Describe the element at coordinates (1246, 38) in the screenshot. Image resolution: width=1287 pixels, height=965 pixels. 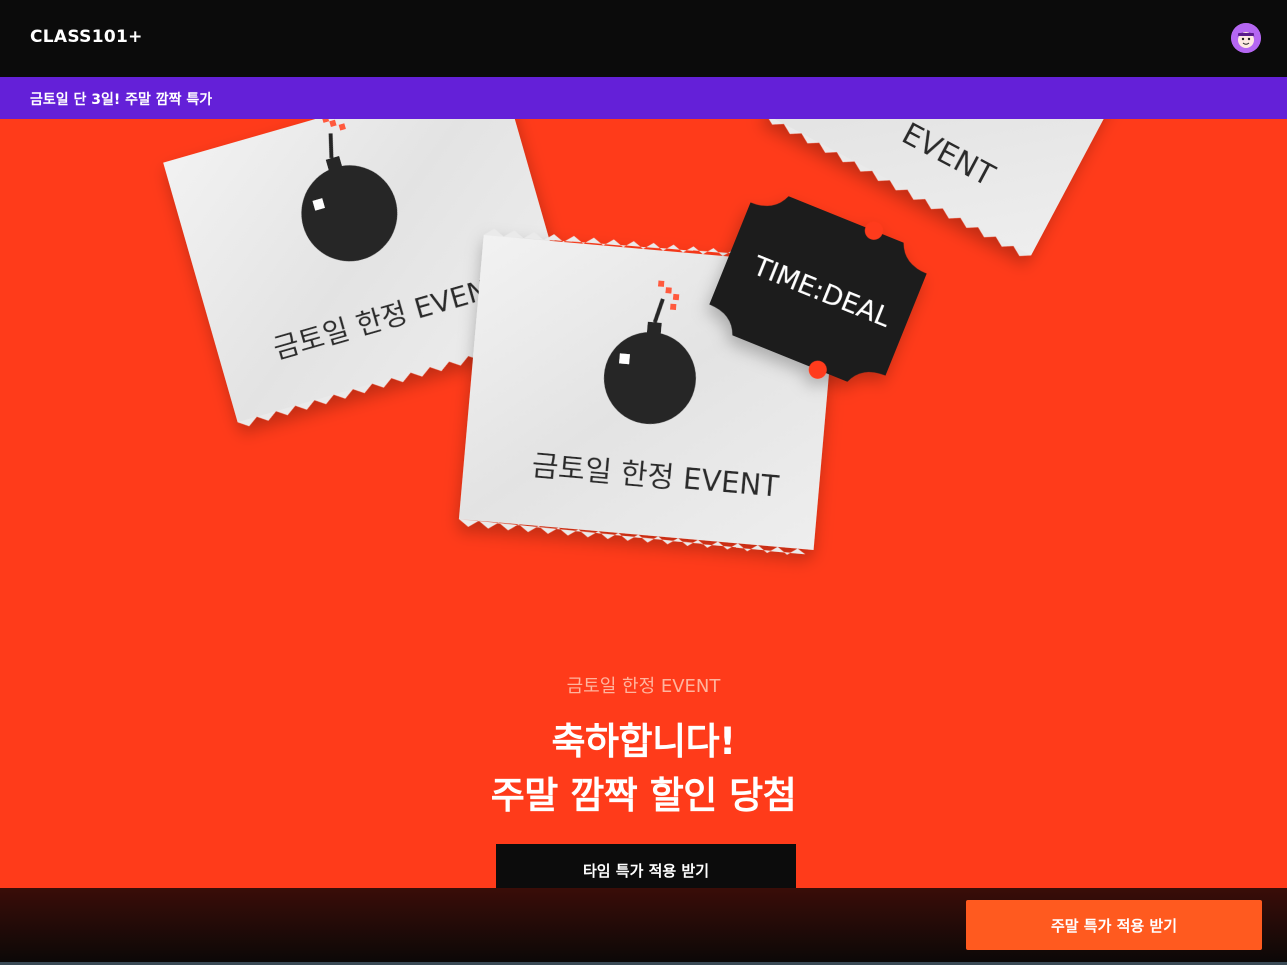
I see `character-avatar-icon` at that location.